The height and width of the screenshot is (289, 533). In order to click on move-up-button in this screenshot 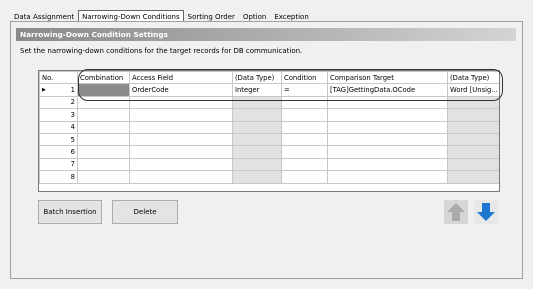, I will do `click(456, 212)`.